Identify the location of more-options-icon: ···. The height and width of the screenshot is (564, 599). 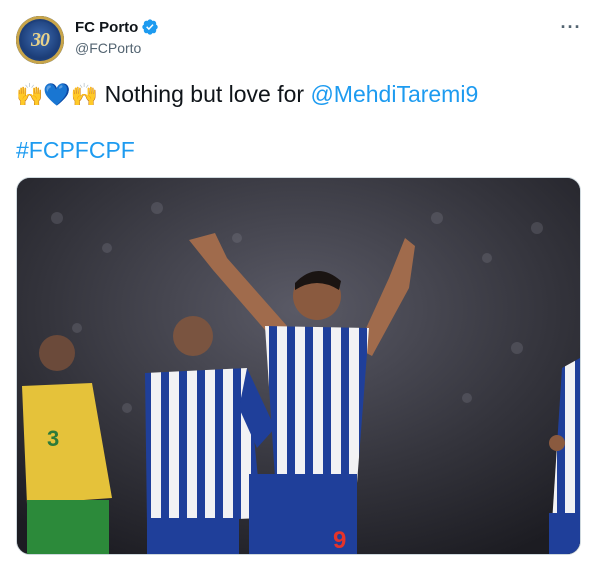
(571, 27).